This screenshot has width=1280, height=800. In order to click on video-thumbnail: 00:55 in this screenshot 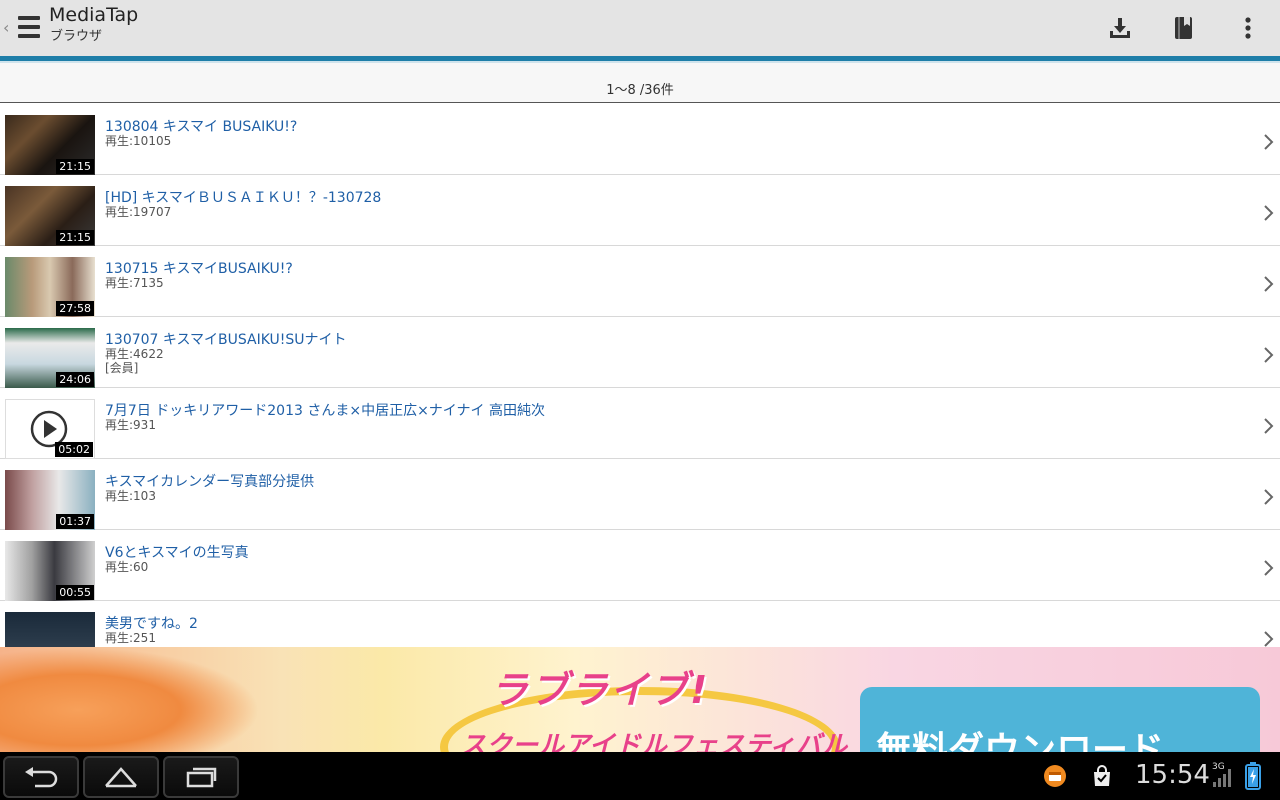, I will do `click(50, 571)`.